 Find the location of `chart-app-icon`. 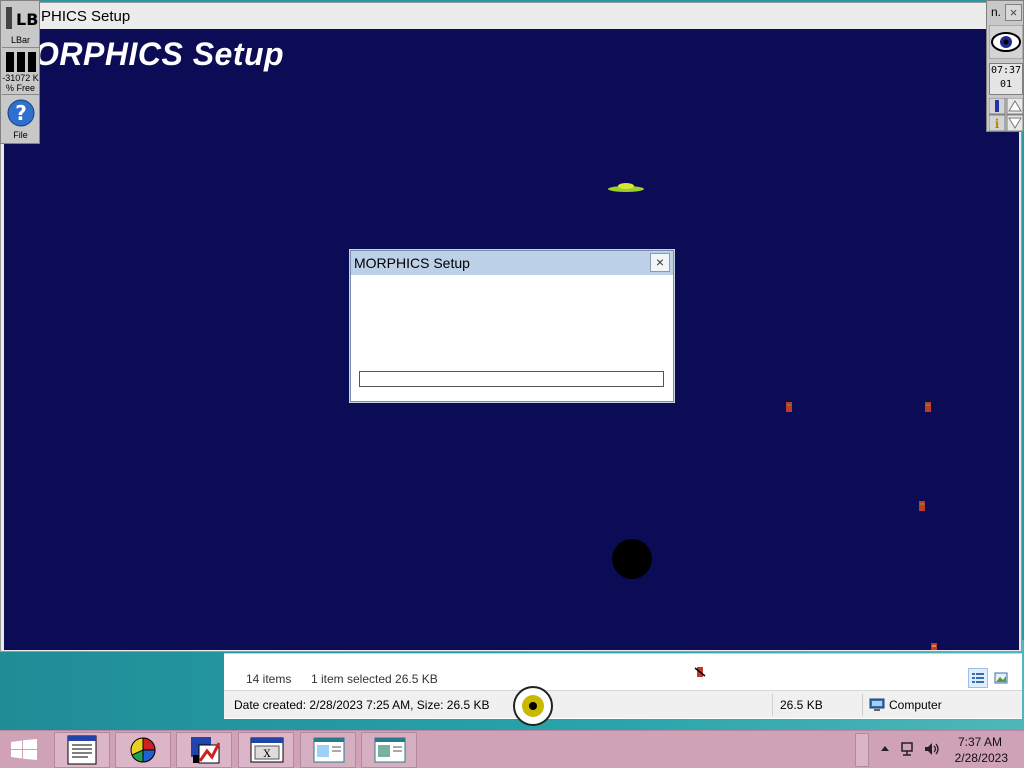

chart-app-icon is located at coordinates (206, 750).